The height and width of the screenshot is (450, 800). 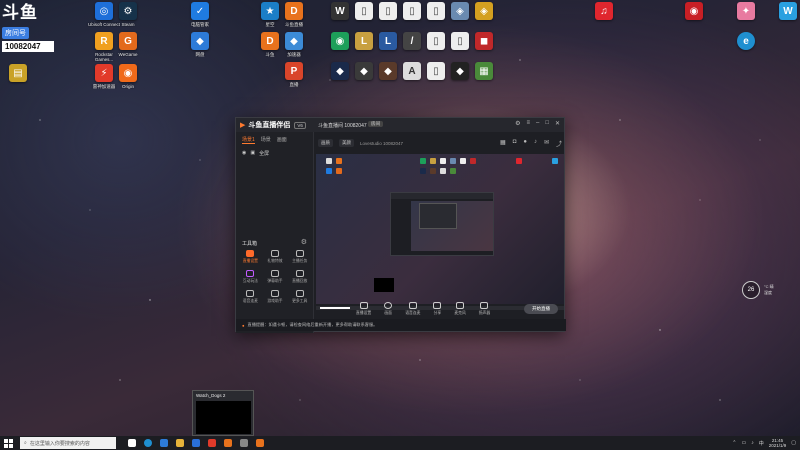 What do you see at coordinates (346, 143) in the screenshot?
I see `beauty-button: 美颜` at bounding box center [346, 143].